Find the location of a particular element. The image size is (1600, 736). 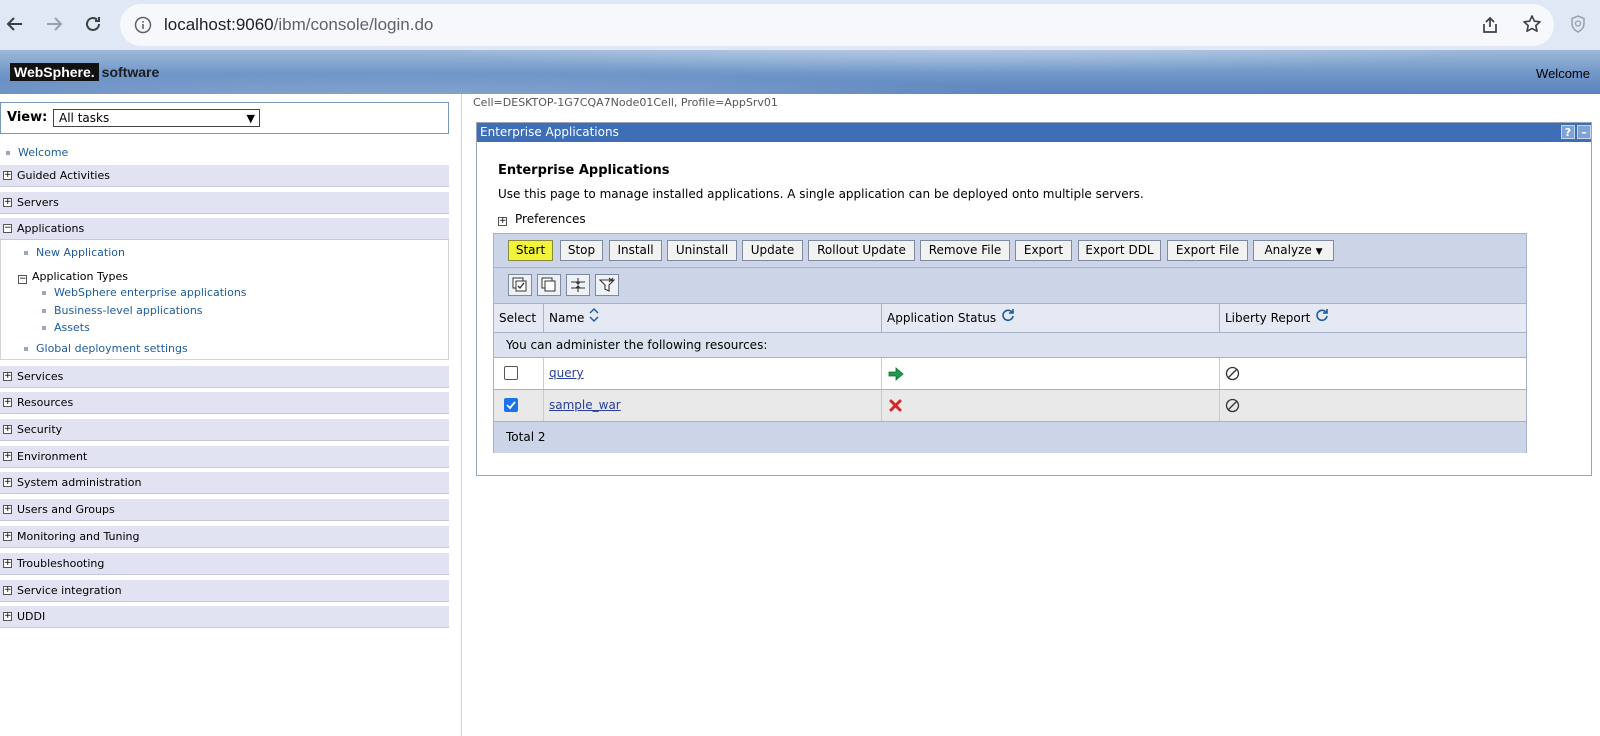

name-cell: query is located at coordinates (713, 373).